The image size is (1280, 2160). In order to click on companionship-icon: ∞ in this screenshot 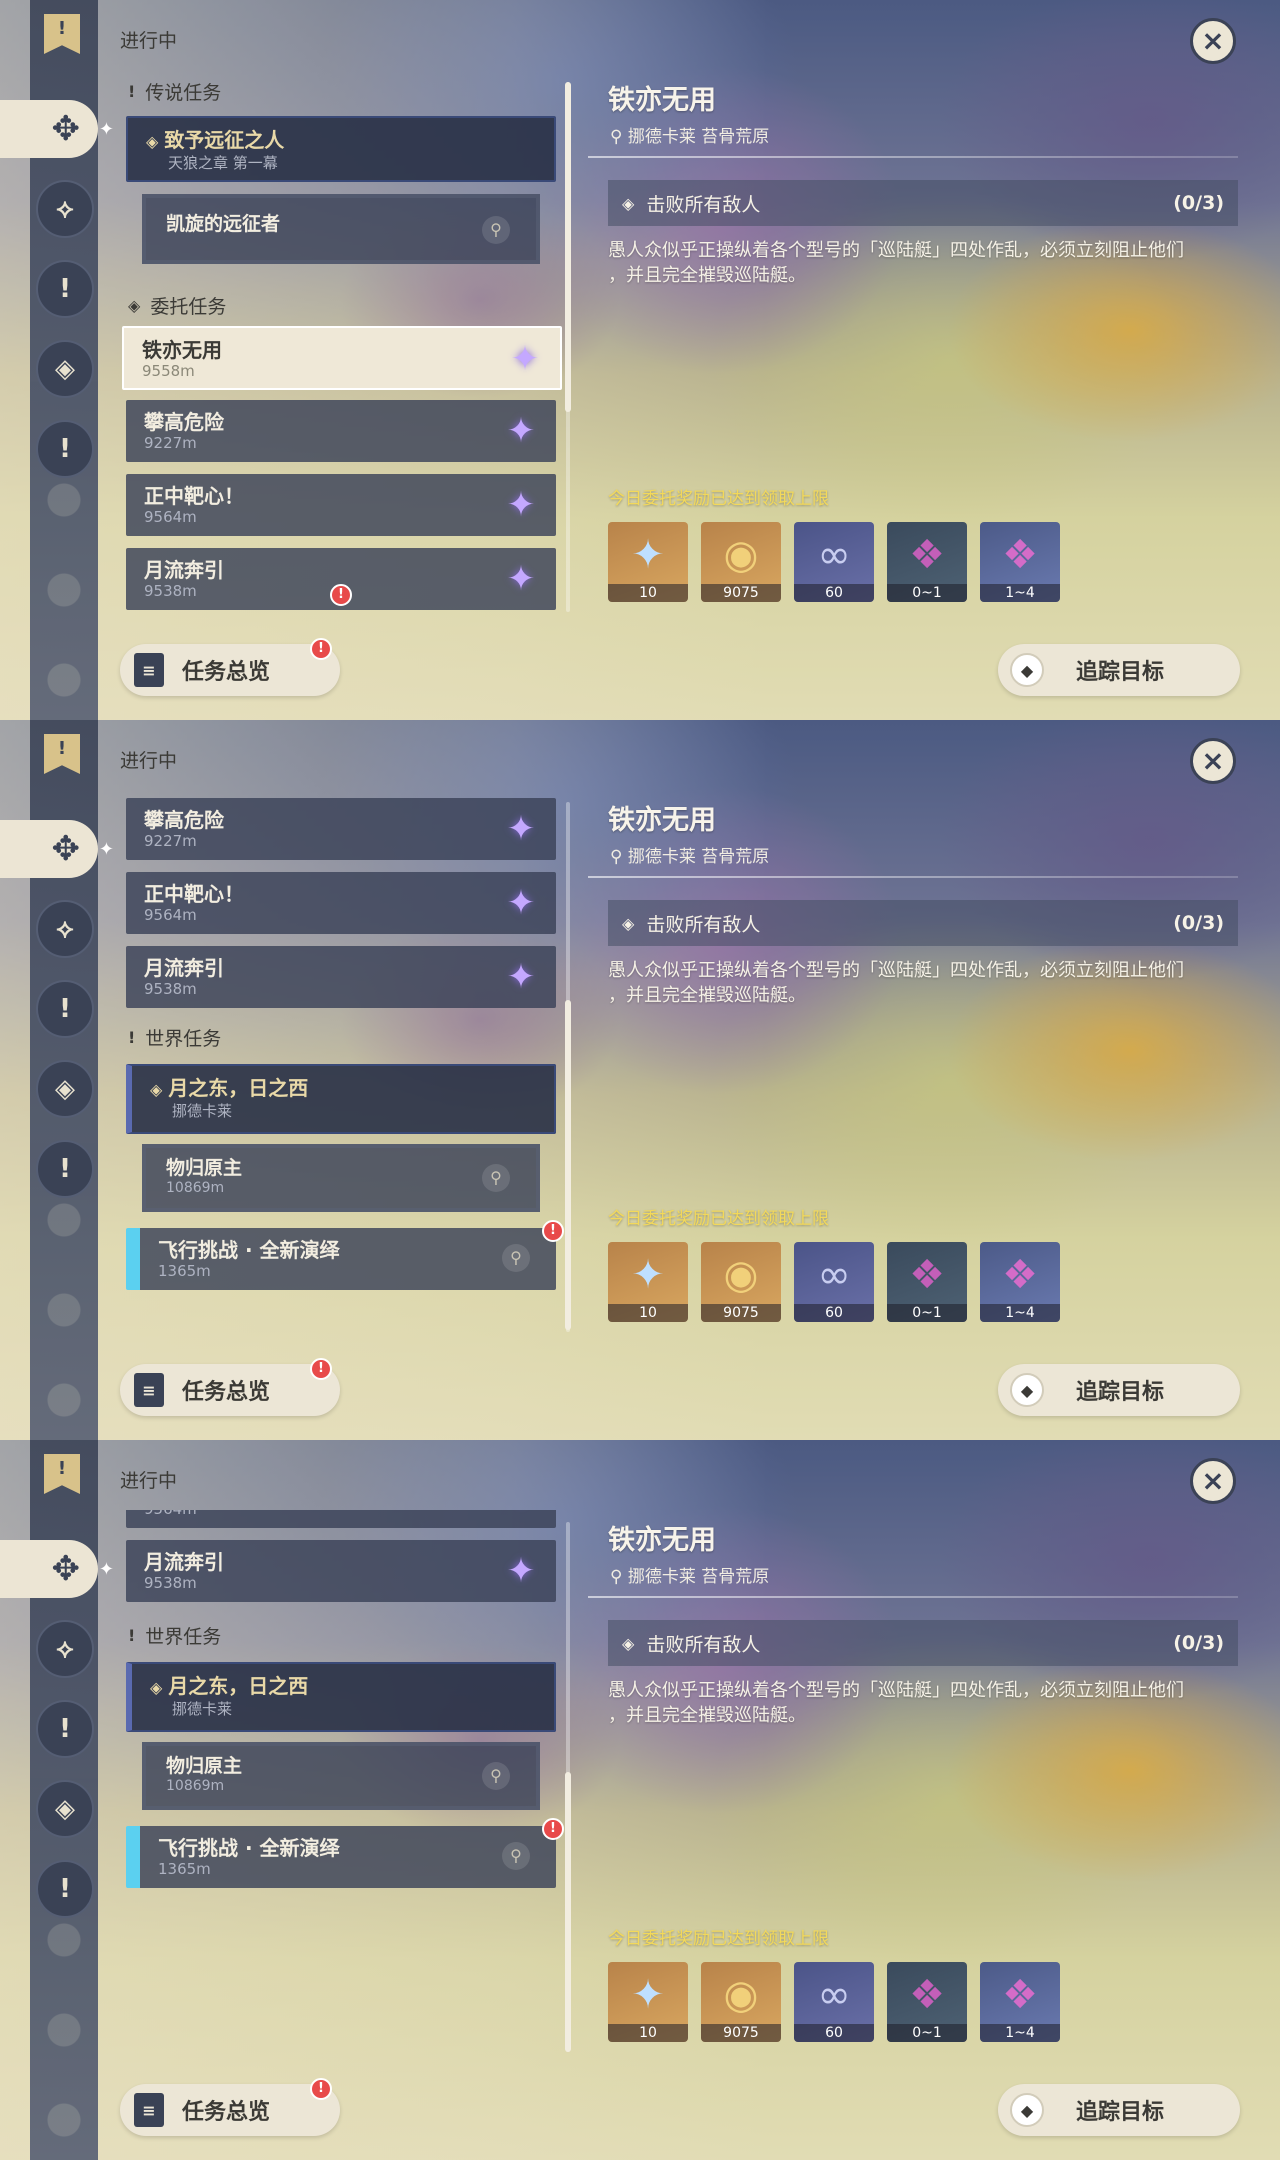, I will do `click(834, 1995)`.